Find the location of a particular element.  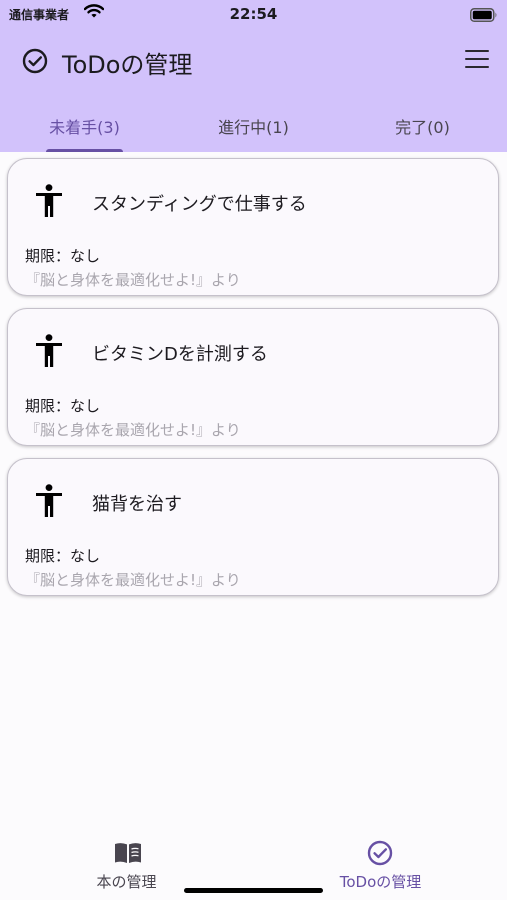

tab-completed: 完了(0) is located at coordinates (422, 128).